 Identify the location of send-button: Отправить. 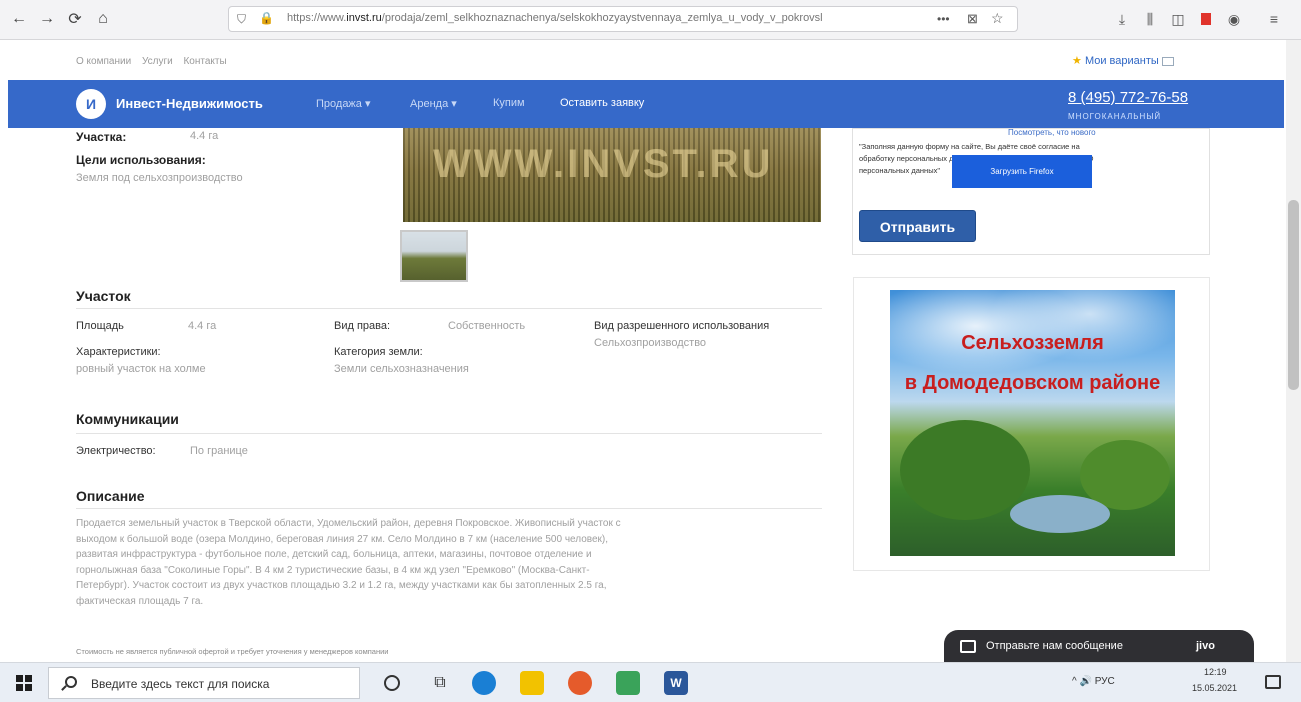
(917, 226).